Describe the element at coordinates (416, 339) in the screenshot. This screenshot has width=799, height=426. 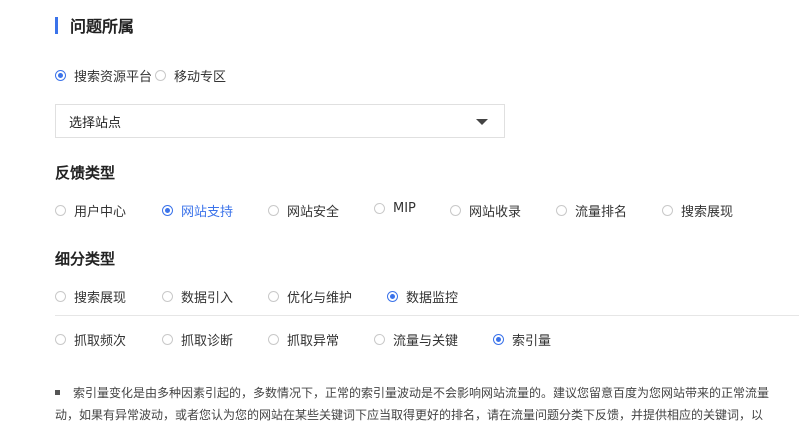
I see `radio-sub-traffic-keywords: 流量与关键` at that location.